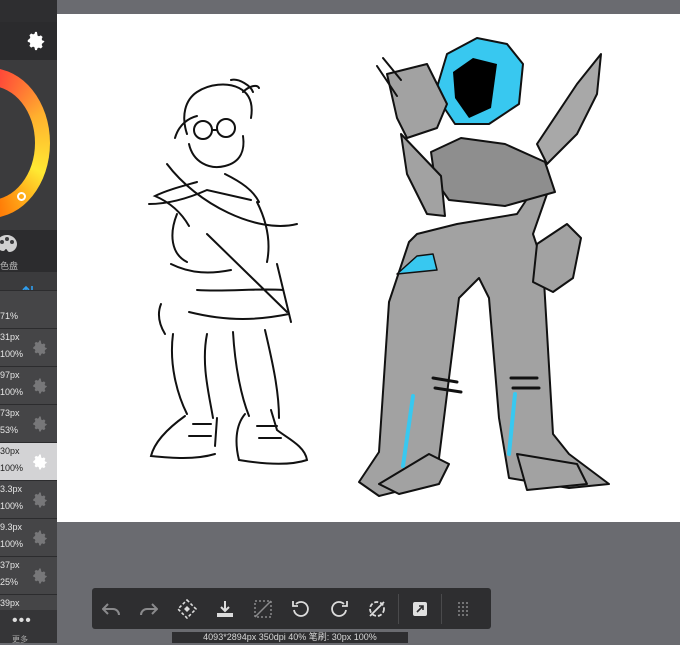  Describe the element at coordinates (9, 266) in the screenshot. I see `palette-label: 色盘` at that location.